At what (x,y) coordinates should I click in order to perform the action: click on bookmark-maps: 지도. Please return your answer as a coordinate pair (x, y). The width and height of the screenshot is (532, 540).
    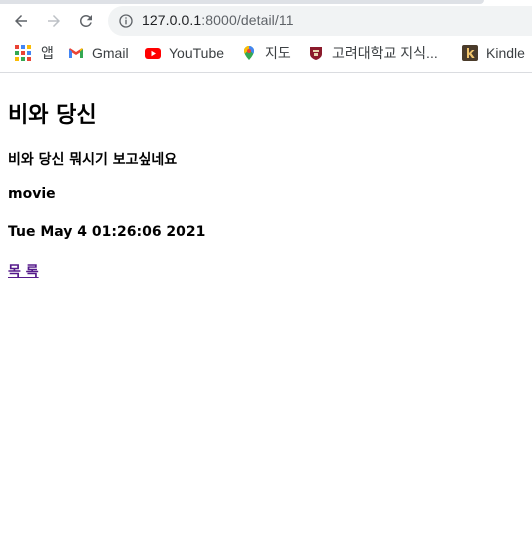
    Looking at the image, I should click on (266, 53).